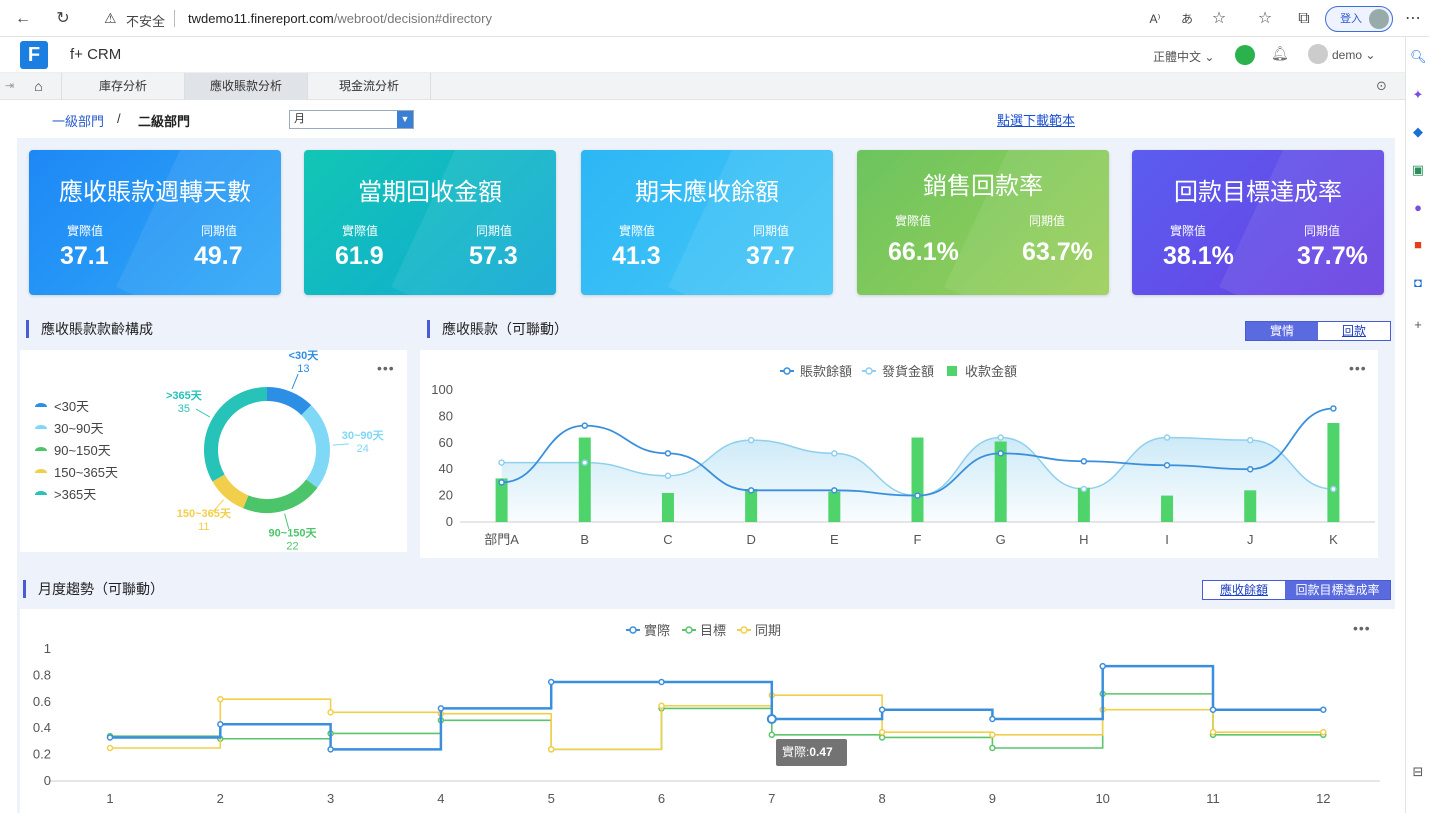 The image size is (1429, 813). I want to click on outlook-icon: ◘, so click(1418, 283).